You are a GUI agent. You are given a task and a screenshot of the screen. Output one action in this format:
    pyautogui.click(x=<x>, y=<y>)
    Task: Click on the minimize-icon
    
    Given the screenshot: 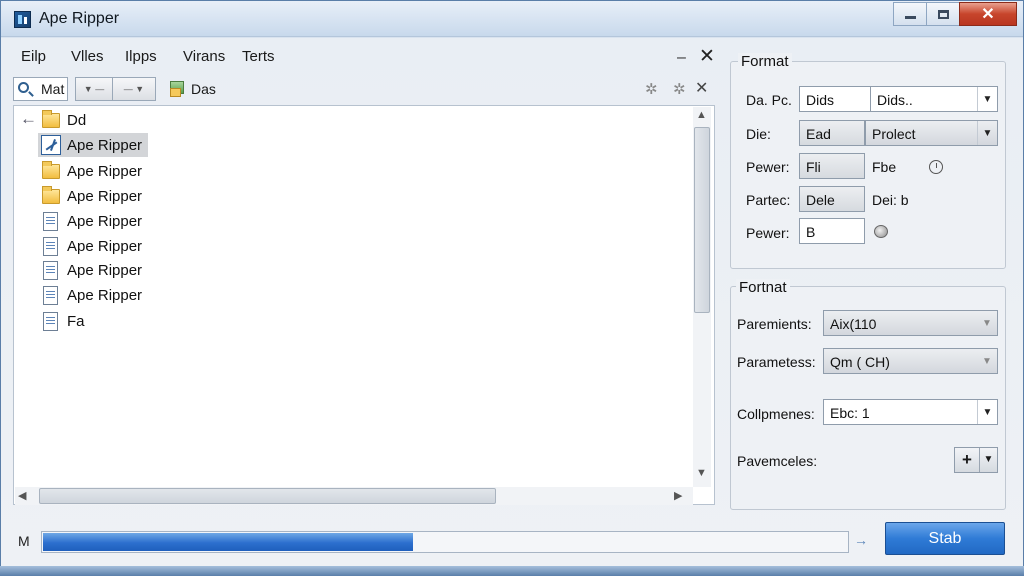 What is the action you would take?
    pyautogui.click(x=910, y=17)
    